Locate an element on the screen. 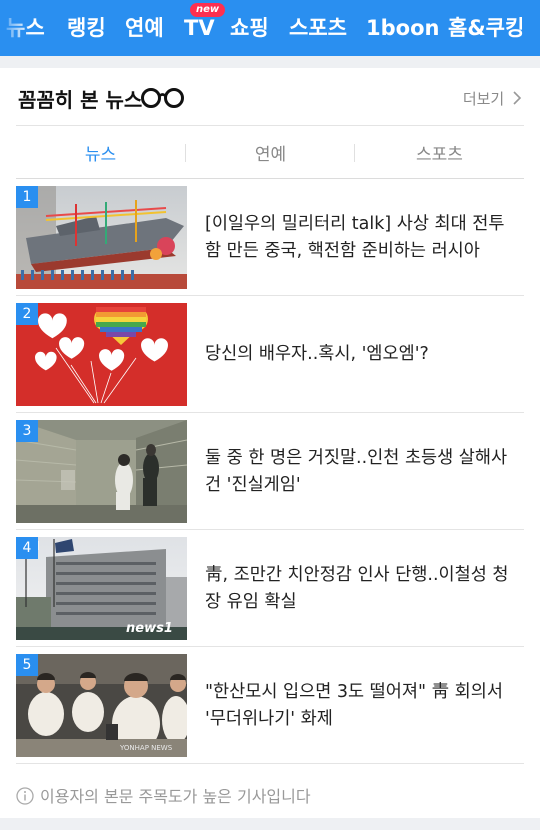 This screenshot has width=540, height=830. rank-badge: 4 is located at coordinates (27, 548).